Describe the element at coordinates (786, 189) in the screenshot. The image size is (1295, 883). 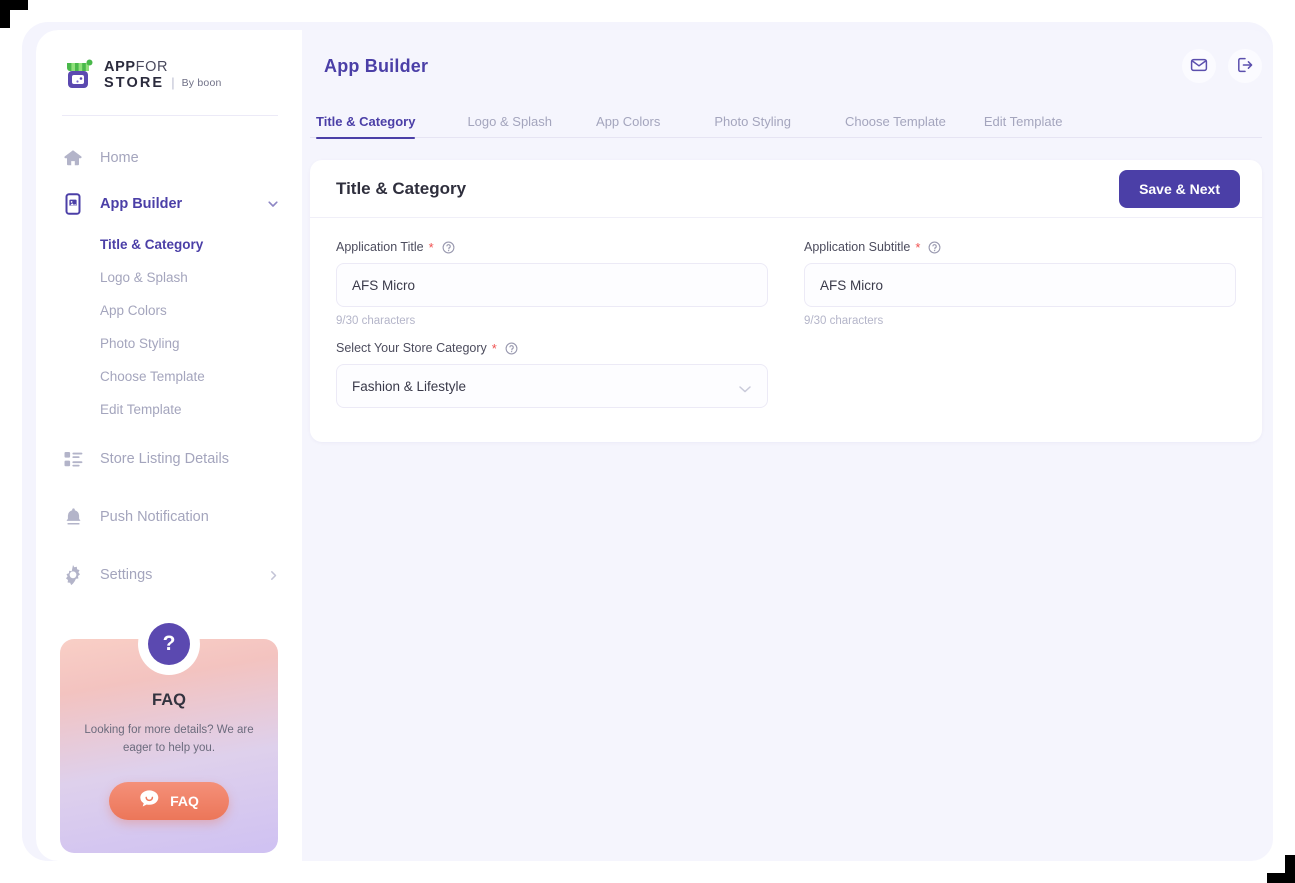
I see `form-card-header: Title & Category Save & Next` at that location.